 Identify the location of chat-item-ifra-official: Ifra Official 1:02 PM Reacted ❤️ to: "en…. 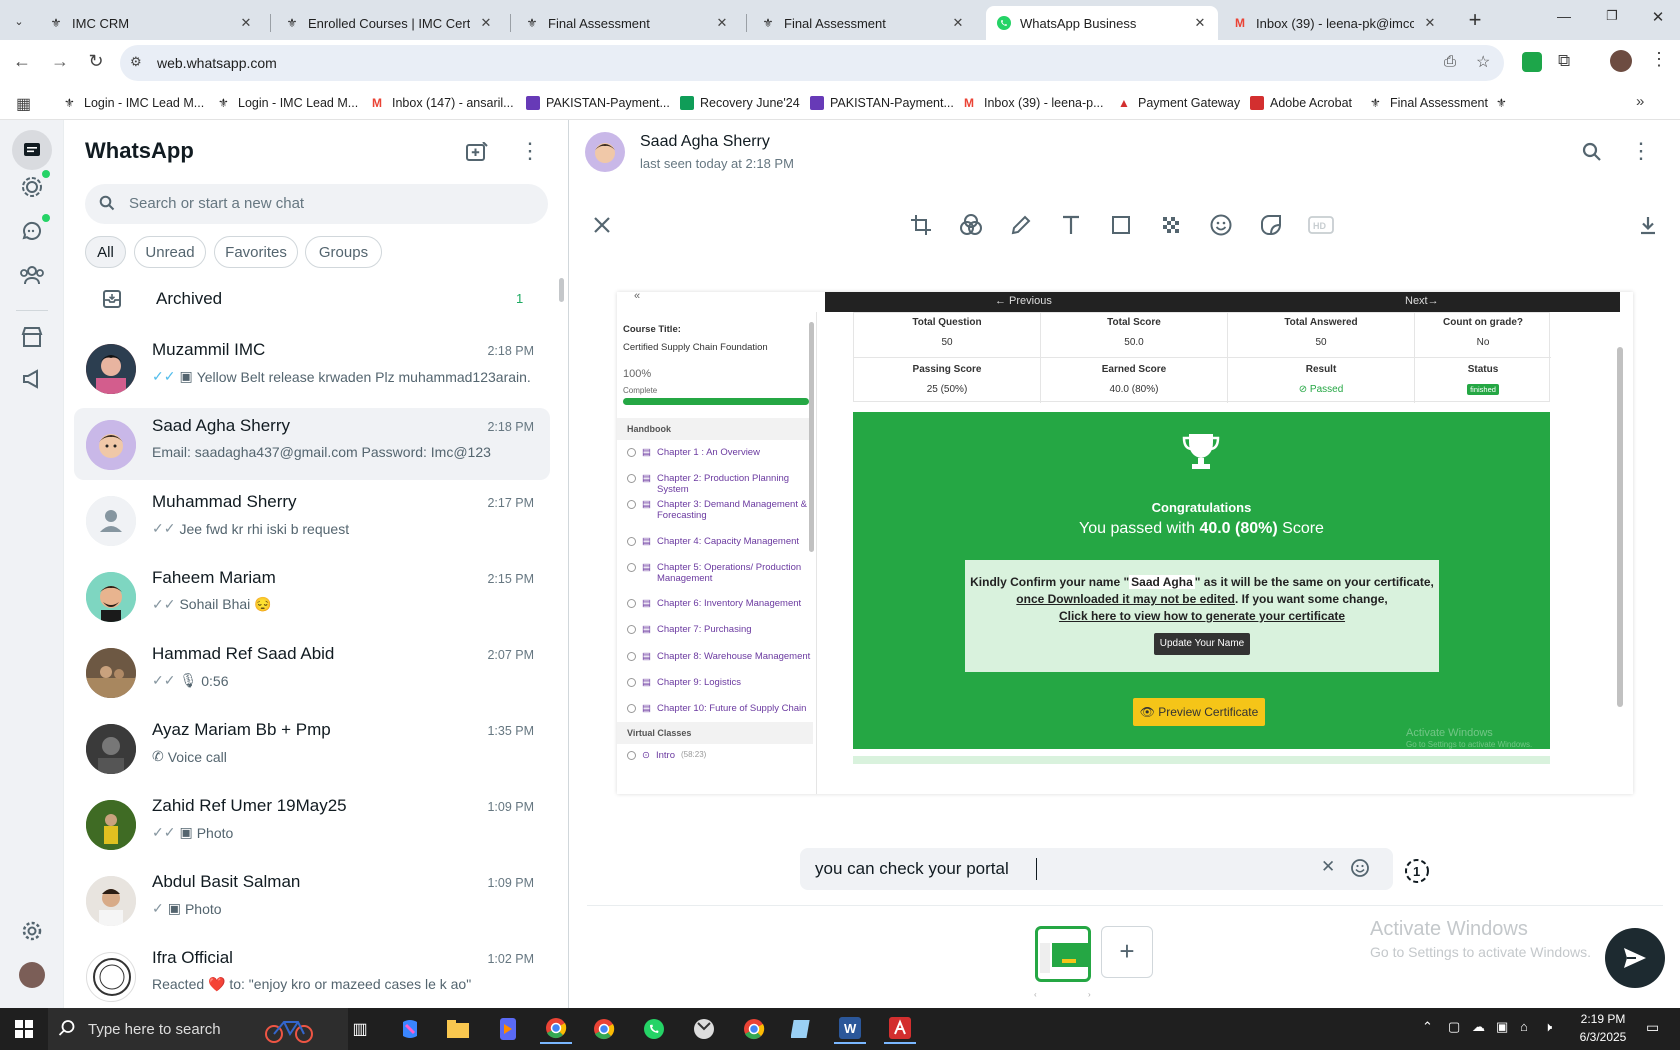
(312, 976).